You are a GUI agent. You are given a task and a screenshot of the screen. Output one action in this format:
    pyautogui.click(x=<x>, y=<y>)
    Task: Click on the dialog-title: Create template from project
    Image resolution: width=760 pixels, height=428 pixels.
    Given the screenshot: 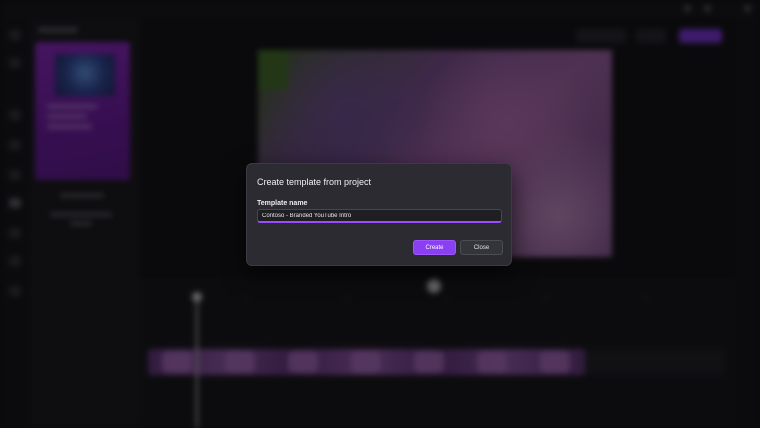 What is the action you would take?
    pyautogui.click(x=314, y=182)
    